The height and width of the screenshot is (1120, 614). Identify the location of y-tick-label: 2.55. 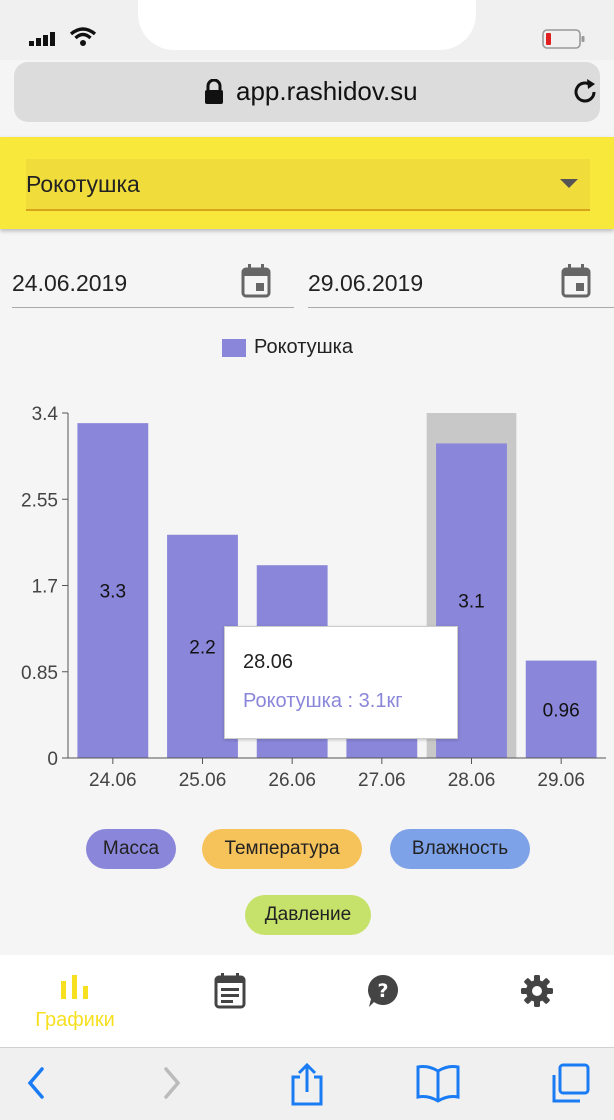
(39, 500).